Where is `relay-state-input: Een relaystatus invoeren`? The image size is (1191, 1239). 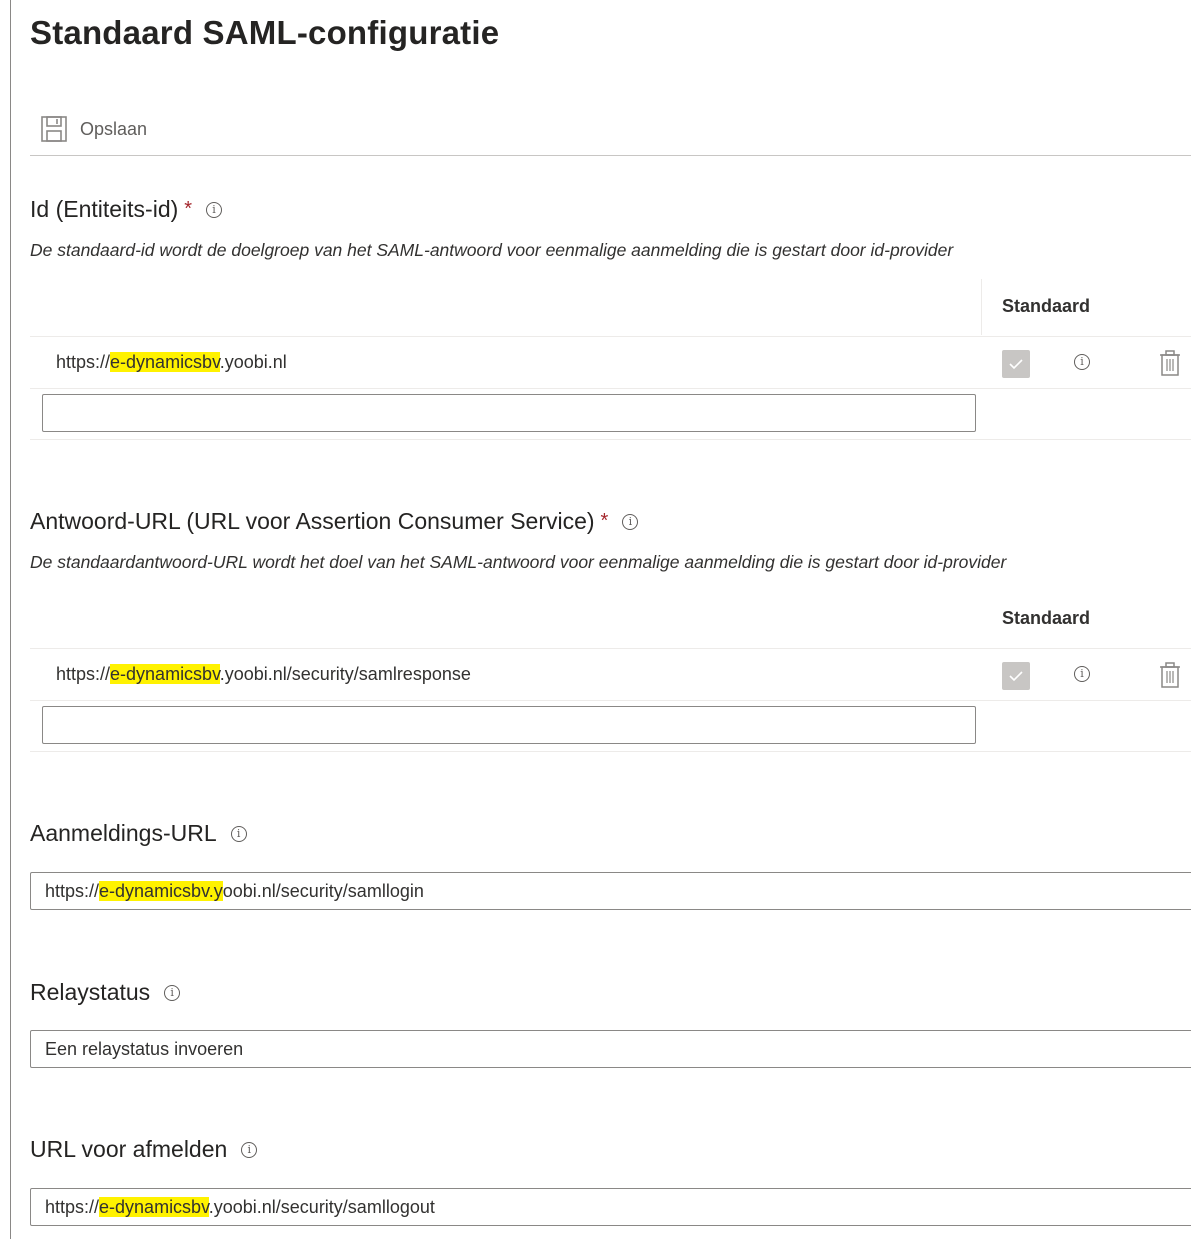
relay-state-input: Een relaystatus invoeren is located at coordinates (610, 1049).